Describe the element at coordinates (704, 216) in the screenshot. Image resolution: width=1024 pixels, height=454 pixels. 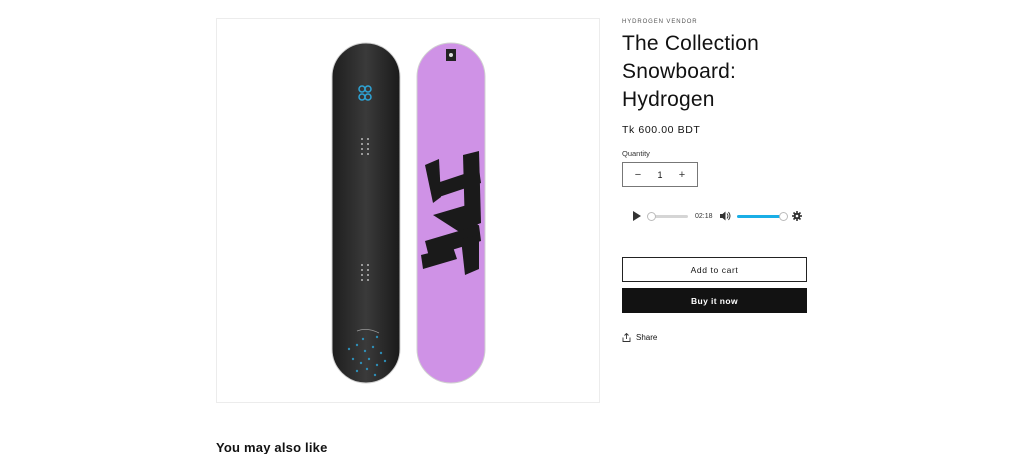
I see `audio-time: 02:18` at that location.